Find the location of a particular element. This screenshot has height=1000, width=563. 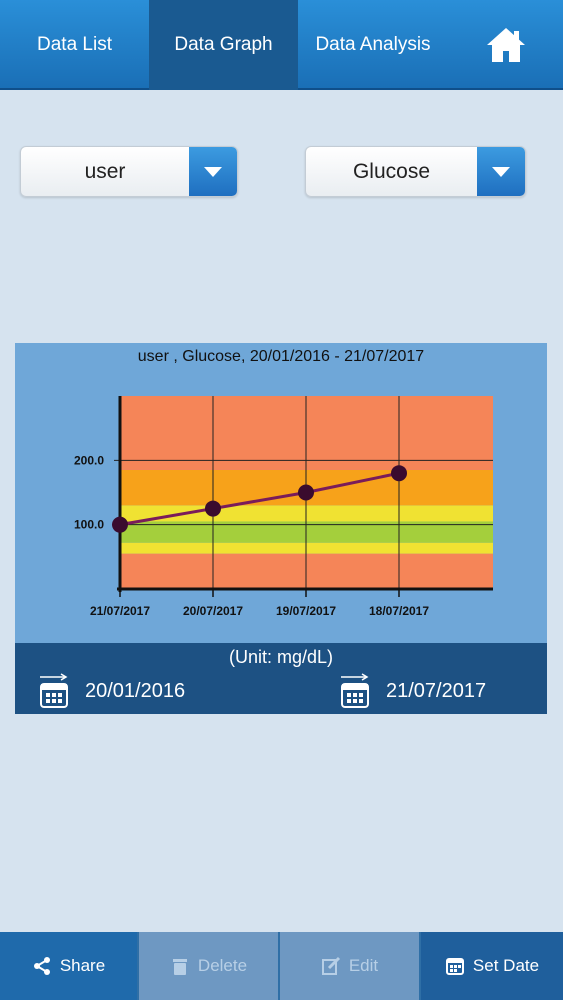

home-button is located at coordinates (505, 45).